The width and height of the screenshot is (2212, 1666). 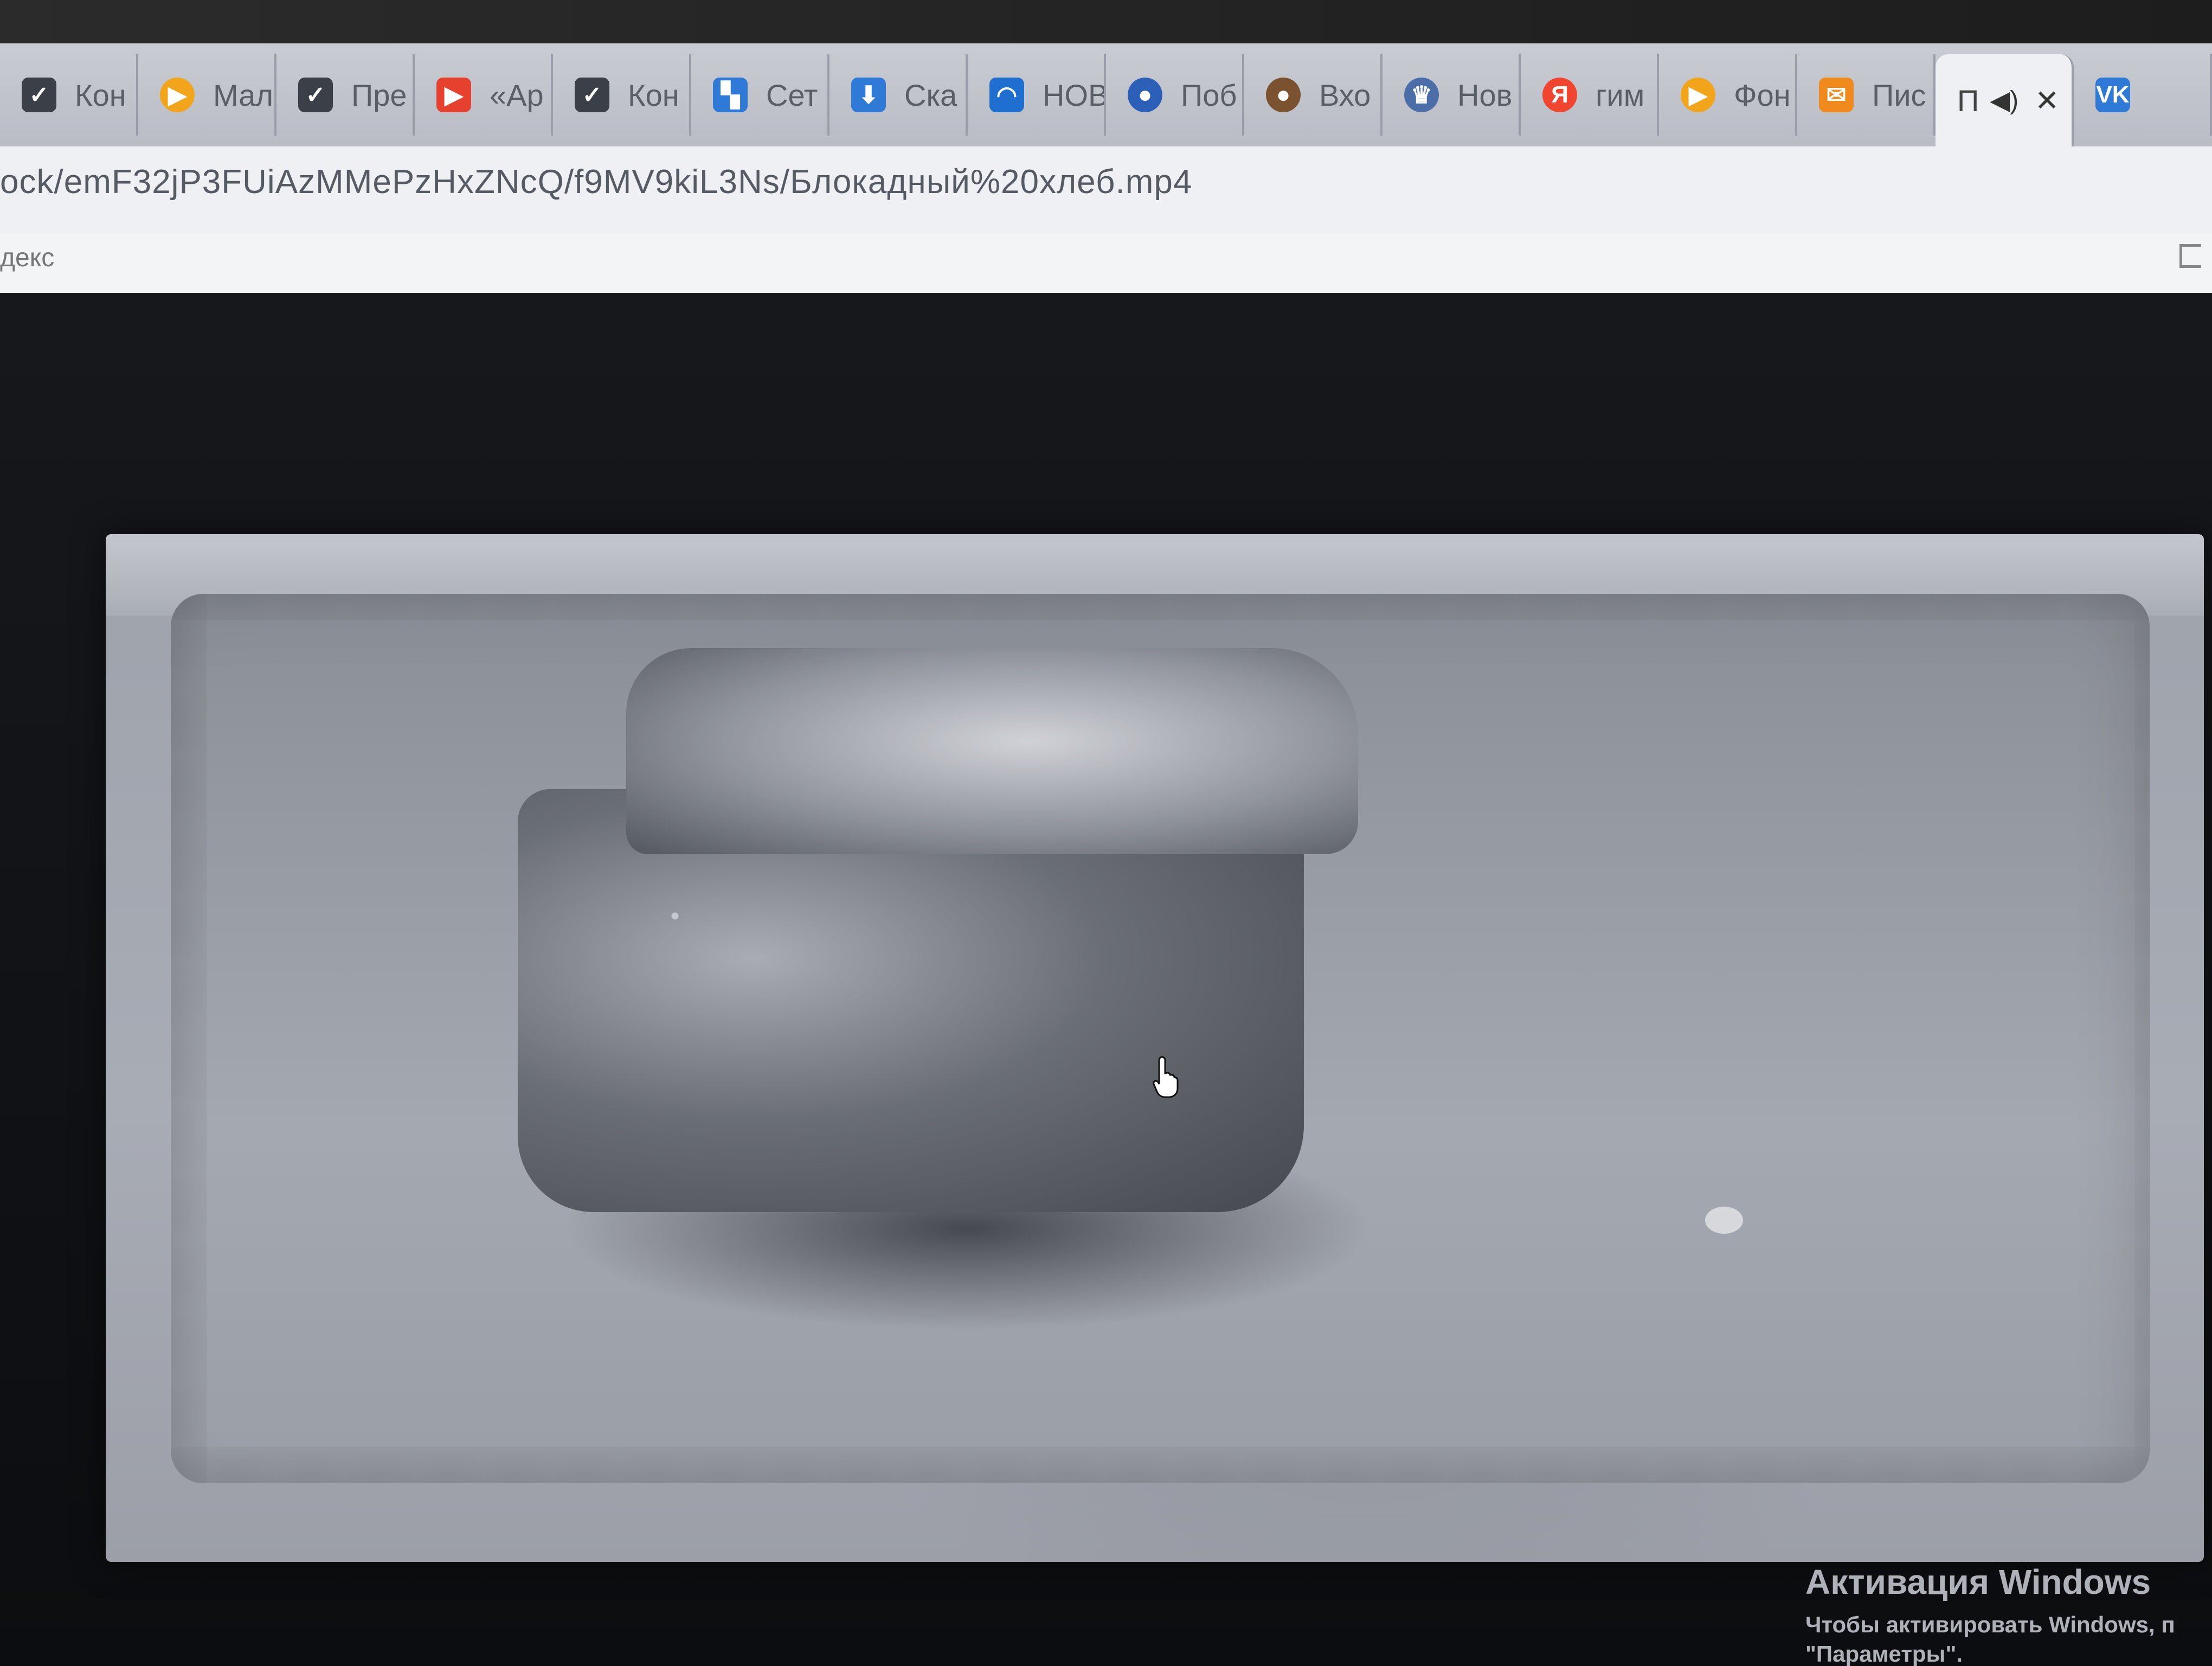 I want to click on tab-13: ✉ Пис, so click(x=1866, y=95).